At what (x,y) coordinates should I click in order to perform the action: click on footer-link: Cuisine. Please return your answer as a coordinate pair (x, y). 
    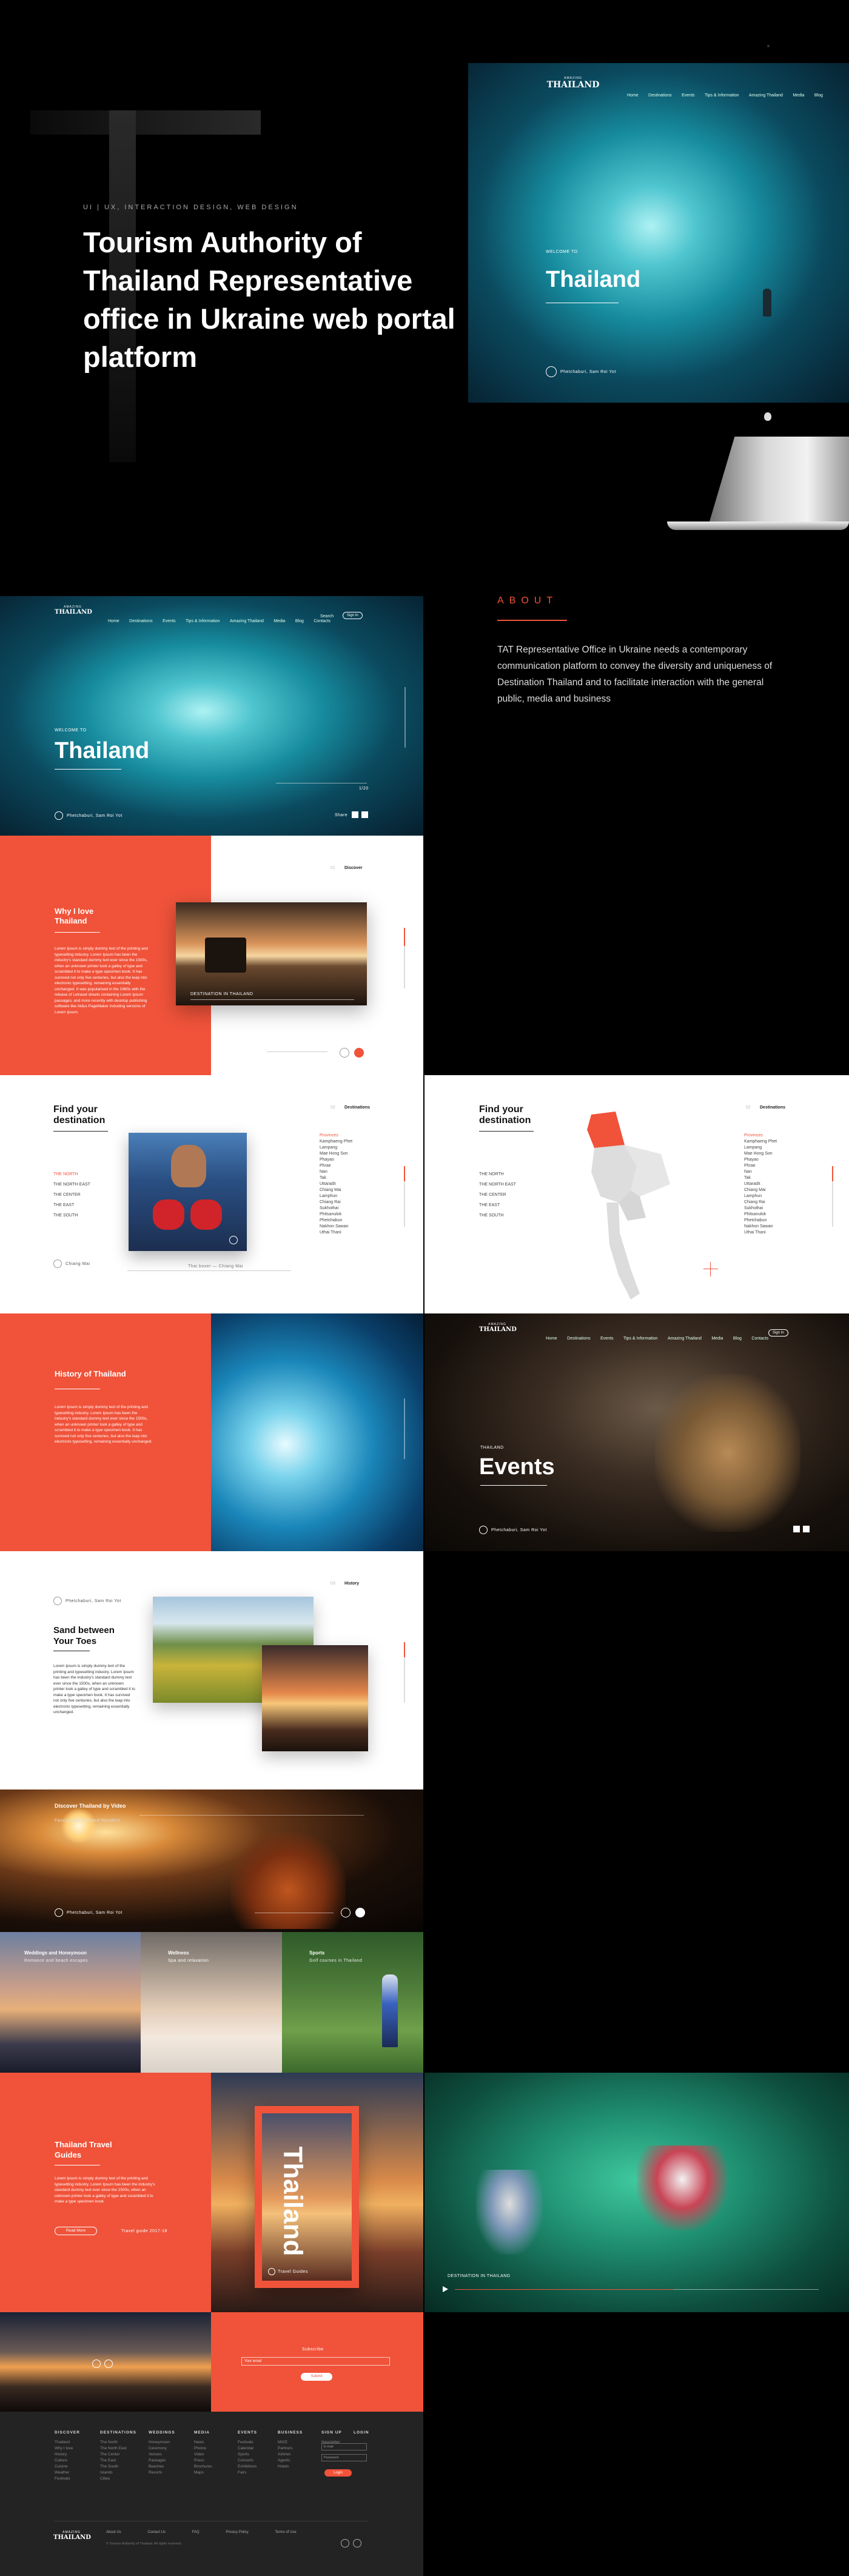
    Looking at the image, I should click on (67, 2467).